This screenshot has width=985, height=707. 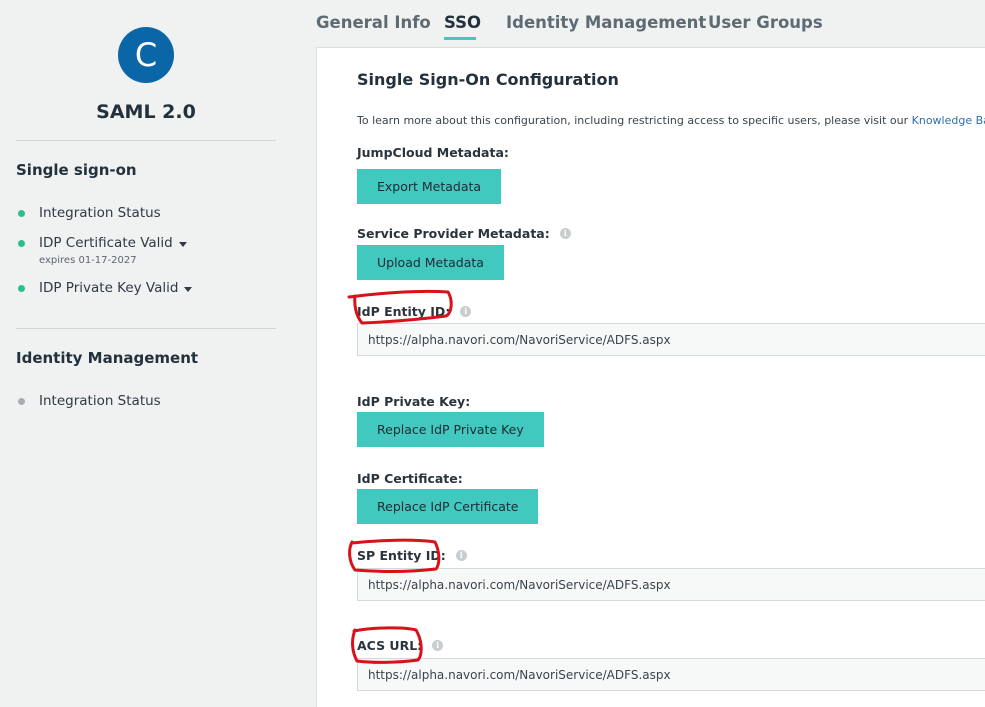 I want to click on sp-entity-id-label: SP Entity ID: i, so click(x=412, y=555).